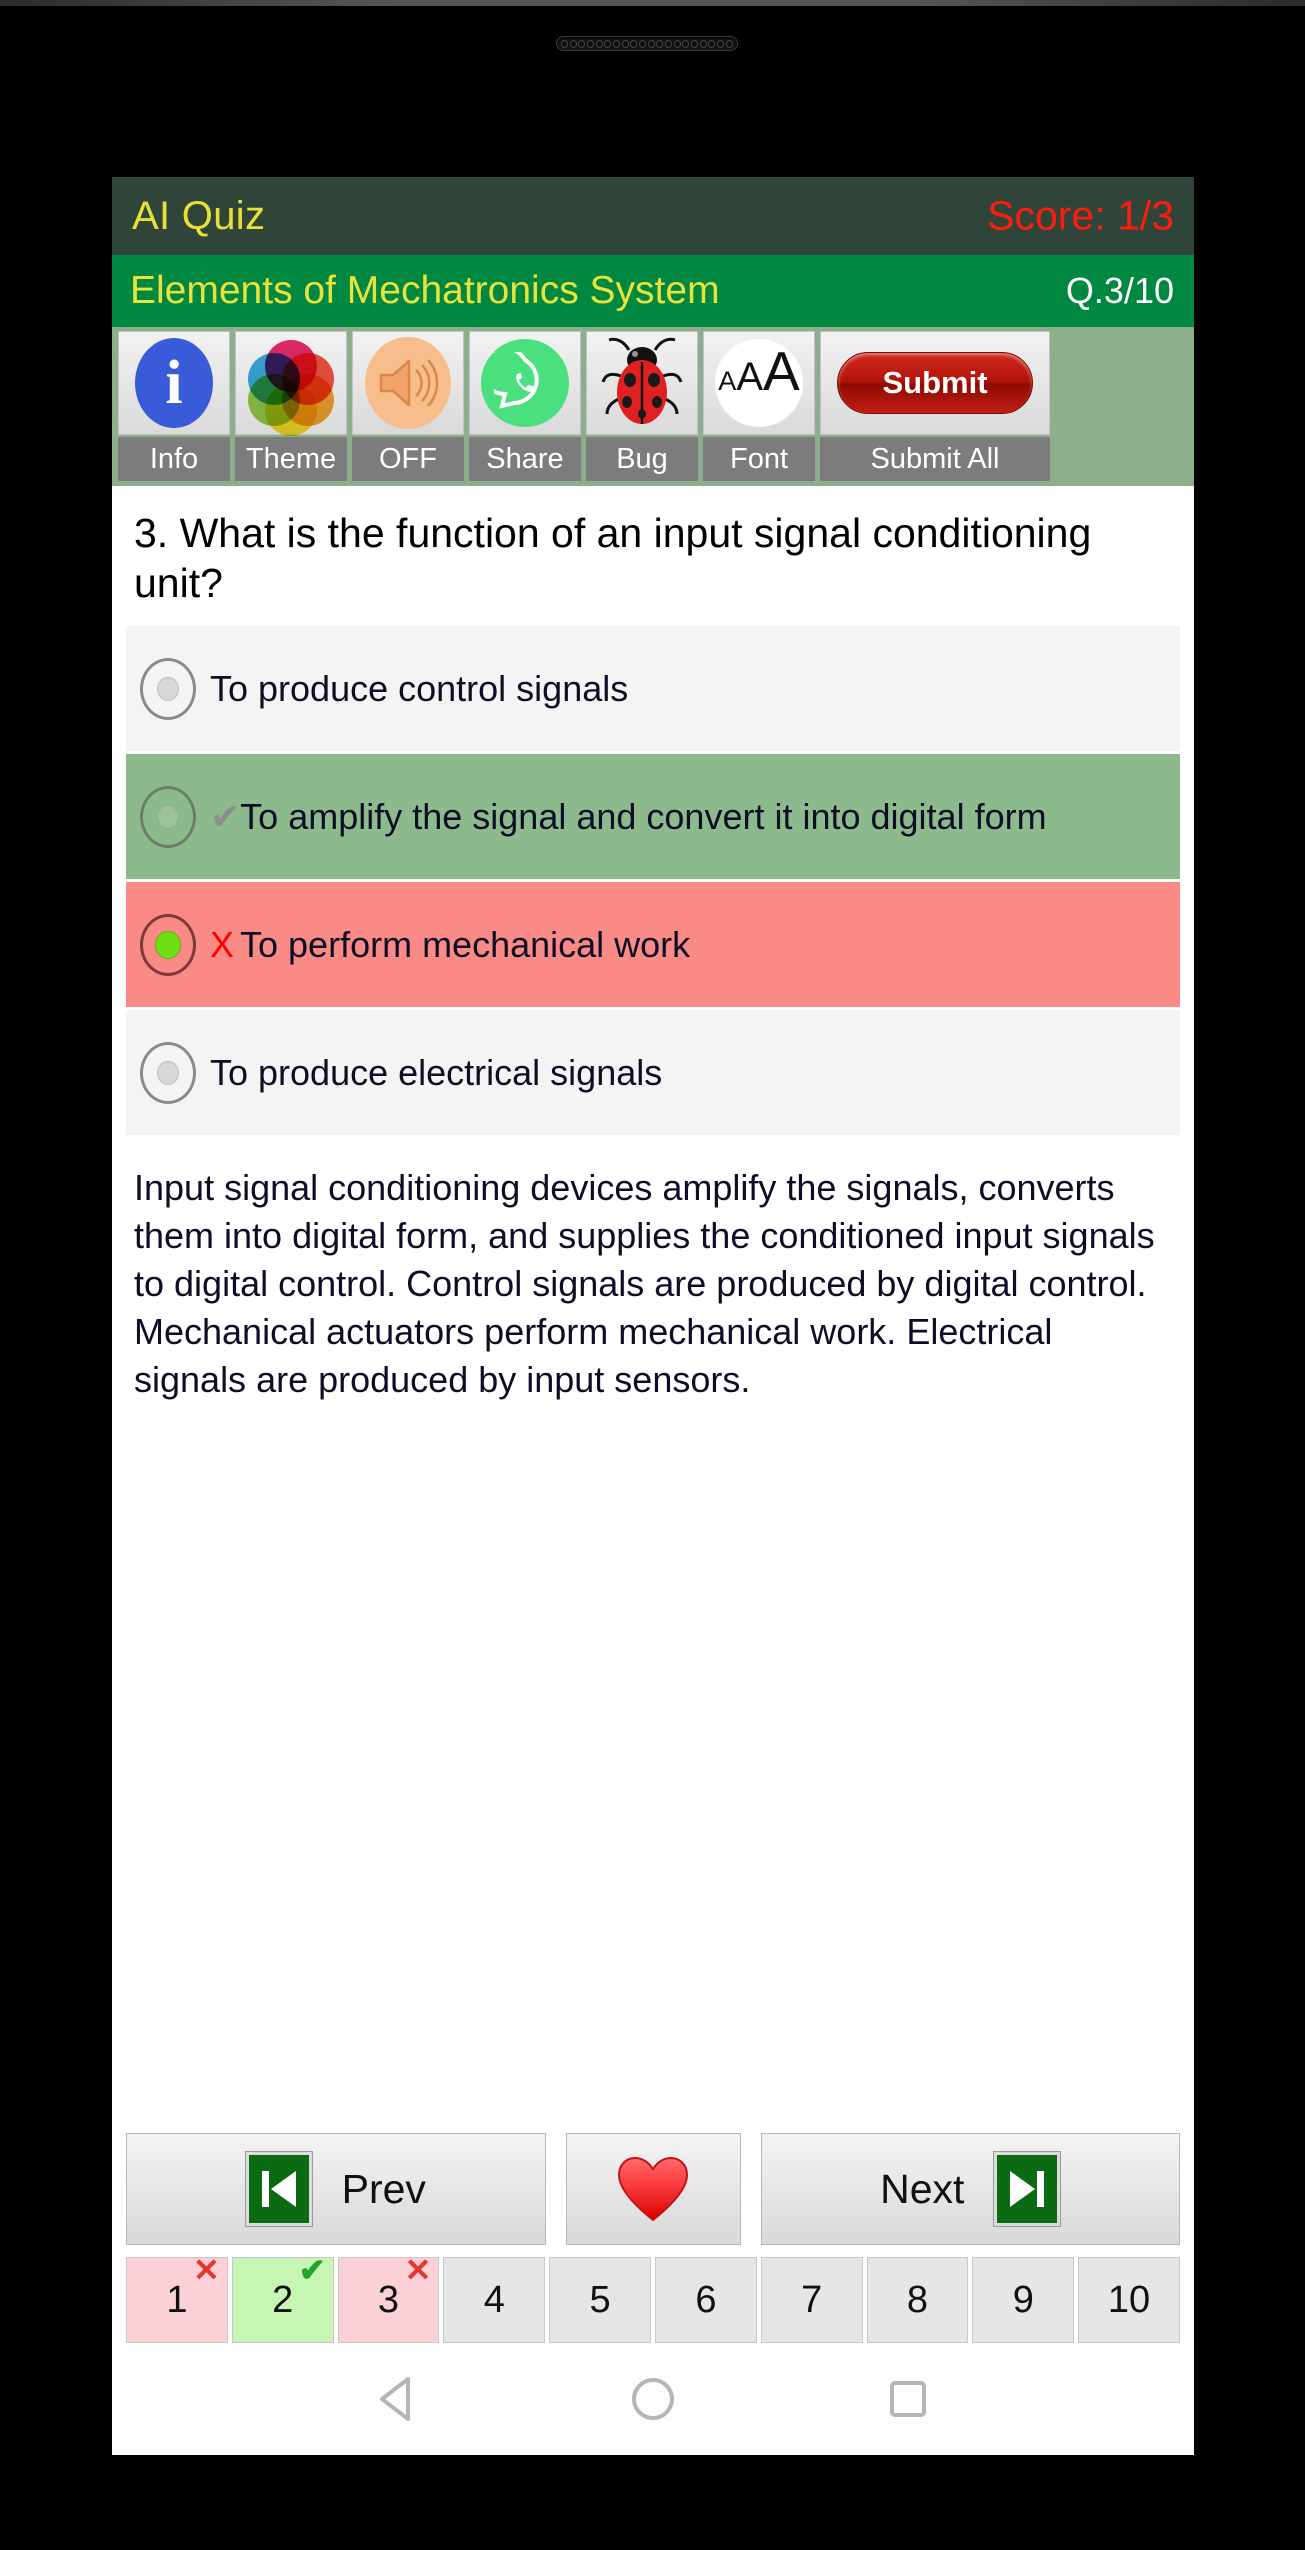 The height and width of the screenshot is (2550, 1305). Describe the element at coordinates (383, 2188) in the screenshot. I see `prev-button-label: Prev` at that location.